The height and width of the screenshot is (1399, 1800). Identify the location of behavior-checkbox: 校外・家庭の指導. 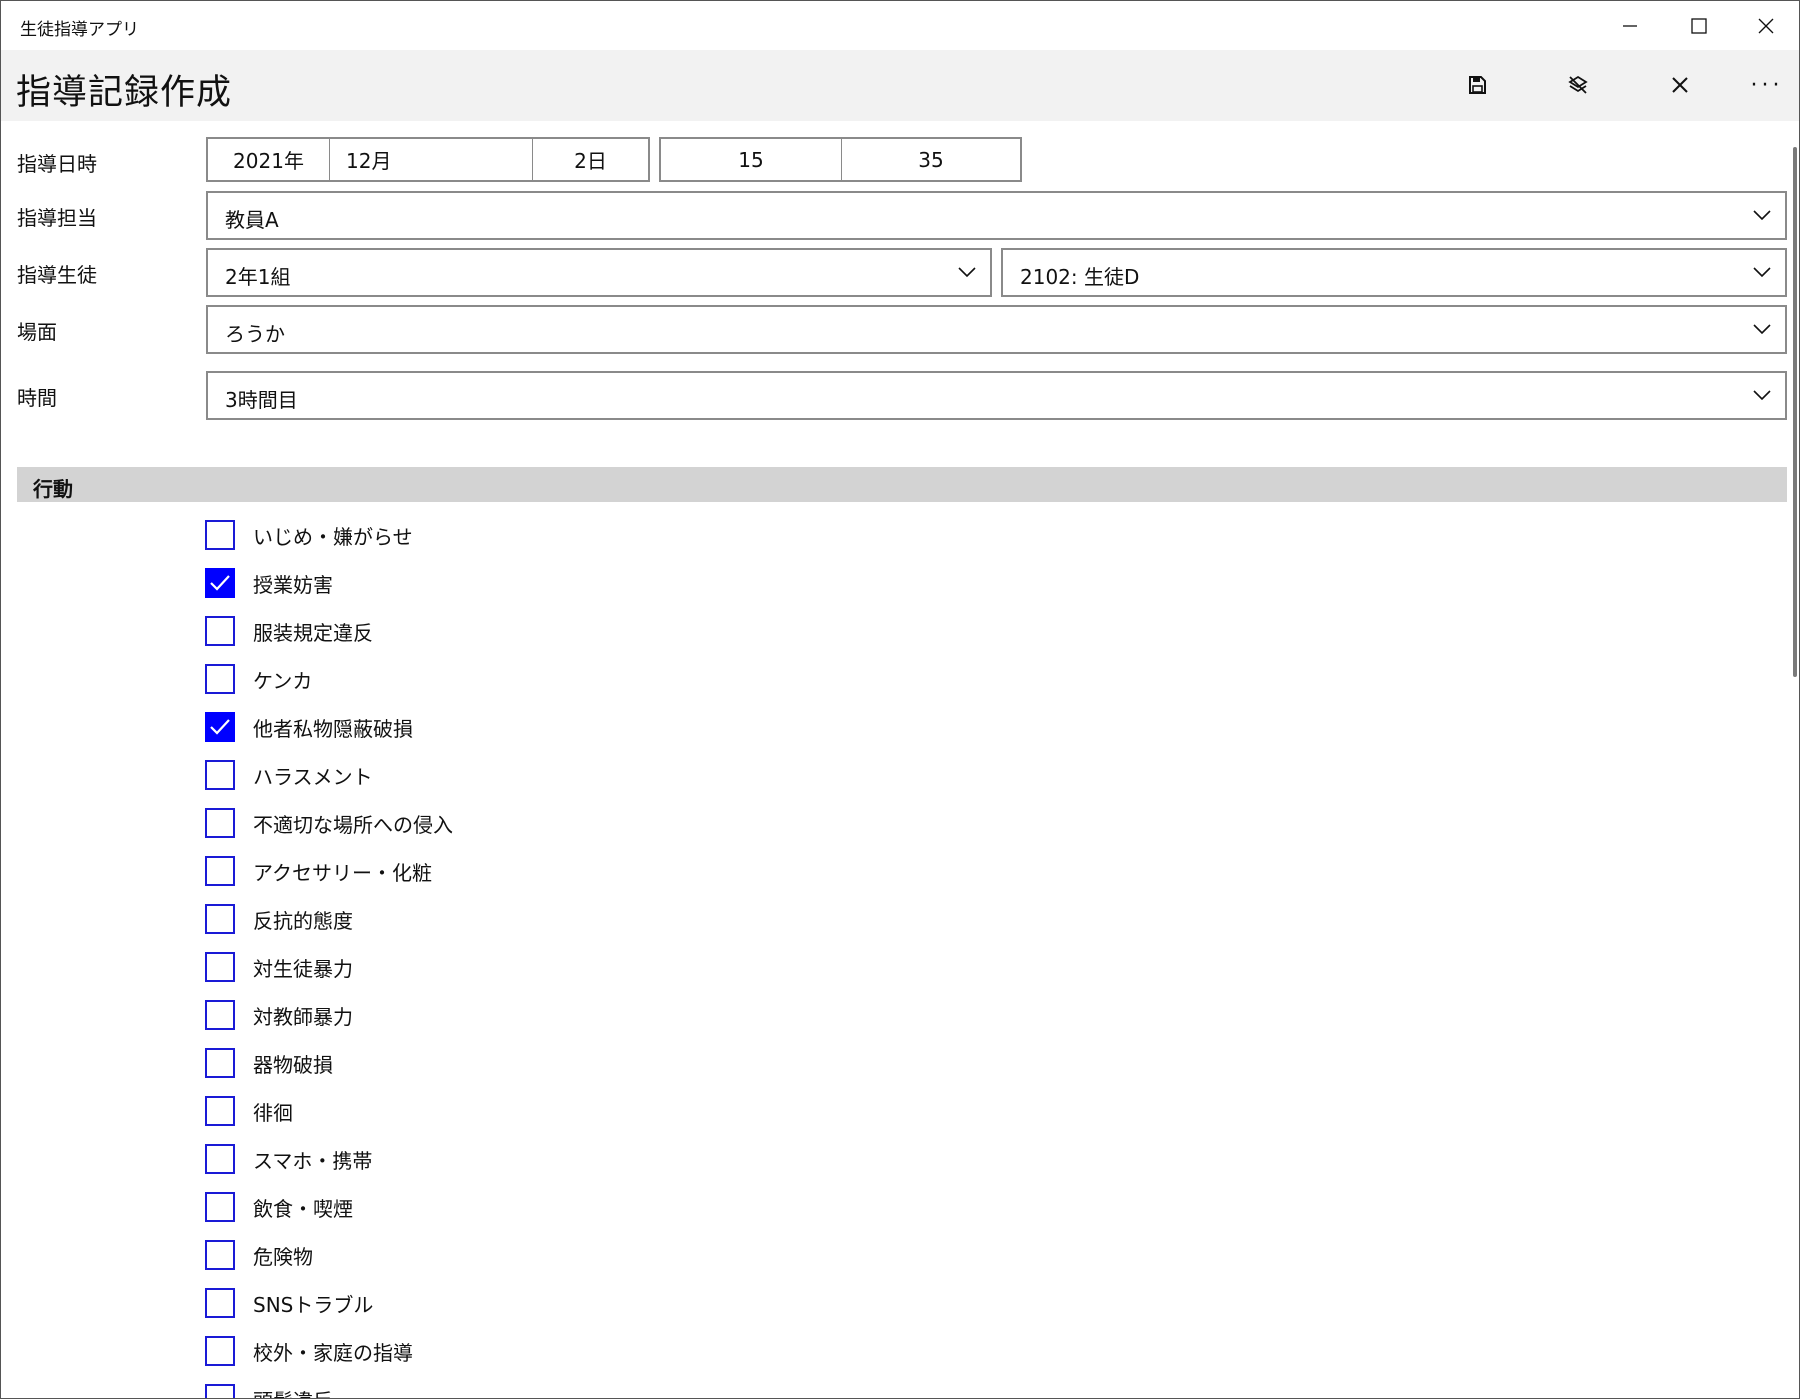
(309, 1351).